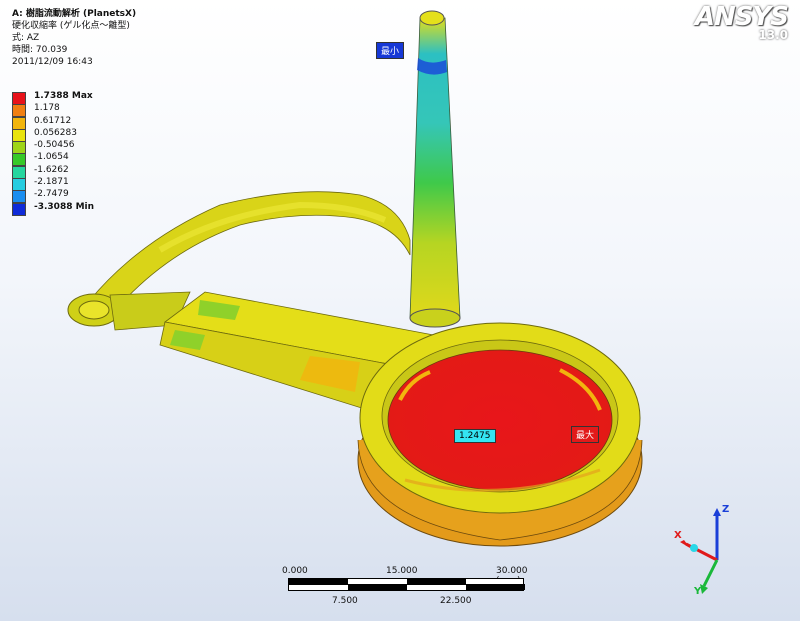  What do you see at coordinates (55, 132) in the screenshot?
I see `legend-label: 0.056283` at bounding box center [55, 132].